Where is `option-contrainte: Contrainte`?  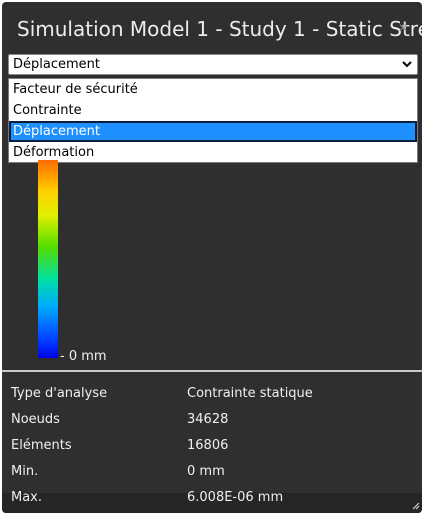
option-contrainte: Contrainte is located at coordinates (213, 110).